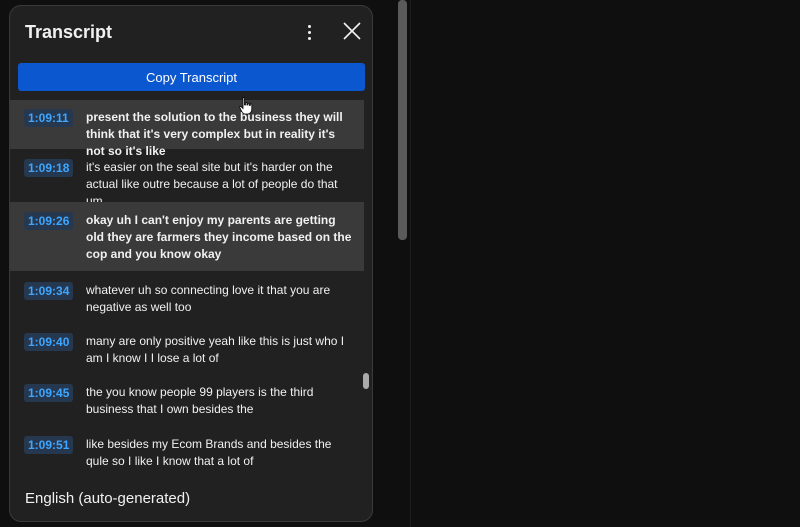 The height and width of the screenshot is (527, 800). I want to click on transcript-header: Transcript, so click(191, 34).